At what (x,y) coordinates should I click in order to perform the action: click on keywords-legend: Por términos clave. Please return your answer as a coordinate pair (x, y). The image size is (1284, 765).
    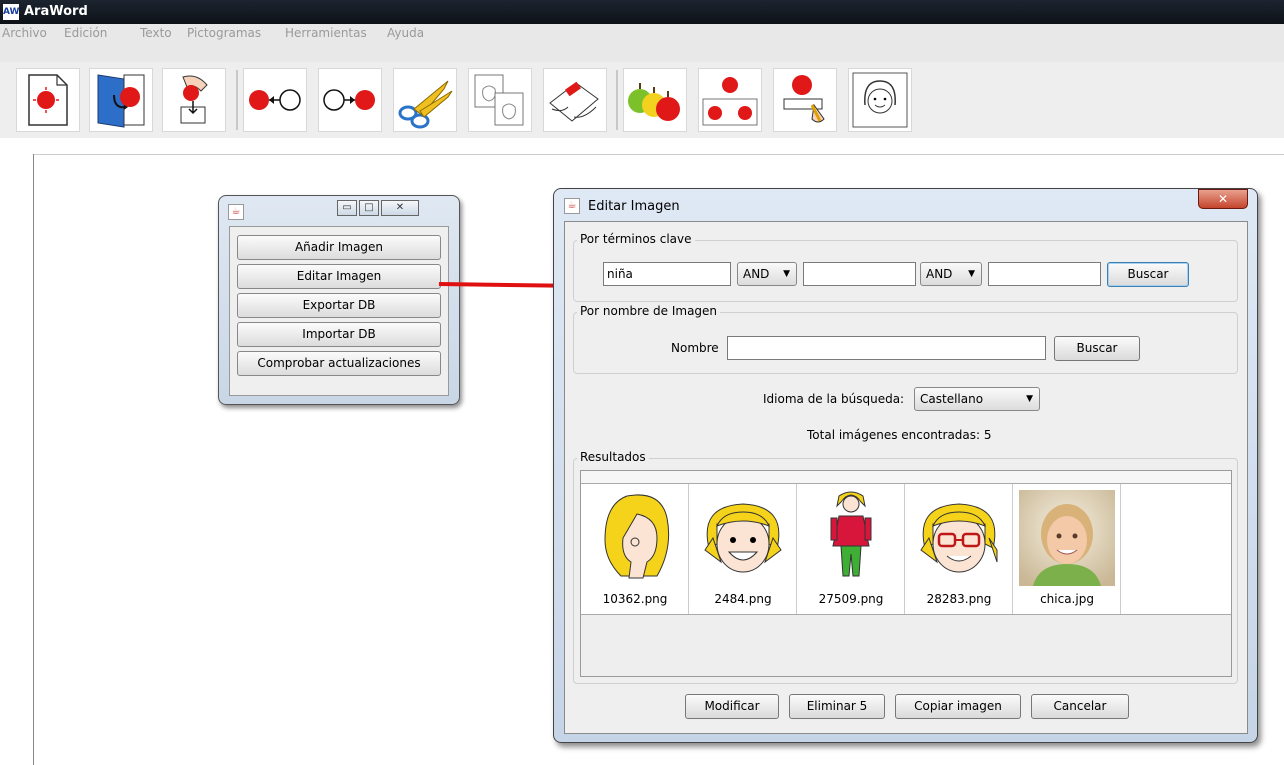
    Looking at the image, I should click on (636, 239).